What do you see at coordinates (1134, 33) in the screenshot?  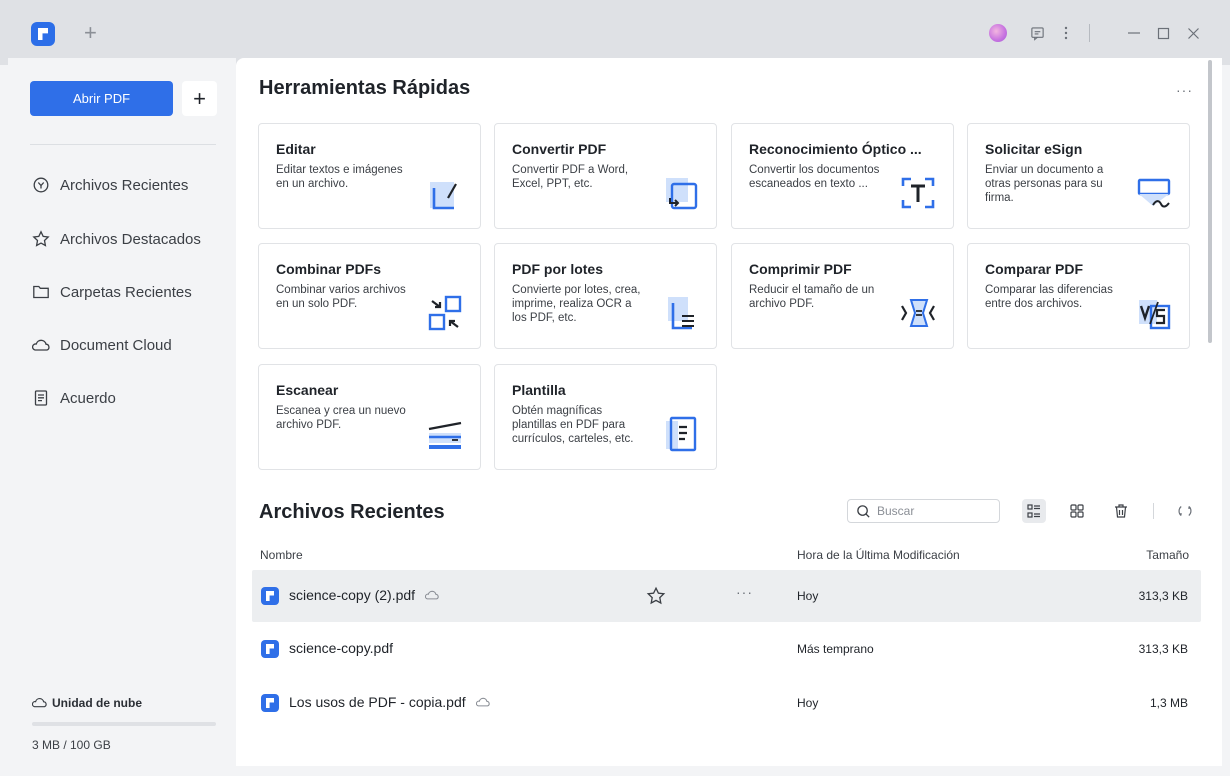 I see `minimize-icon` at bounding box center [1134, 33].